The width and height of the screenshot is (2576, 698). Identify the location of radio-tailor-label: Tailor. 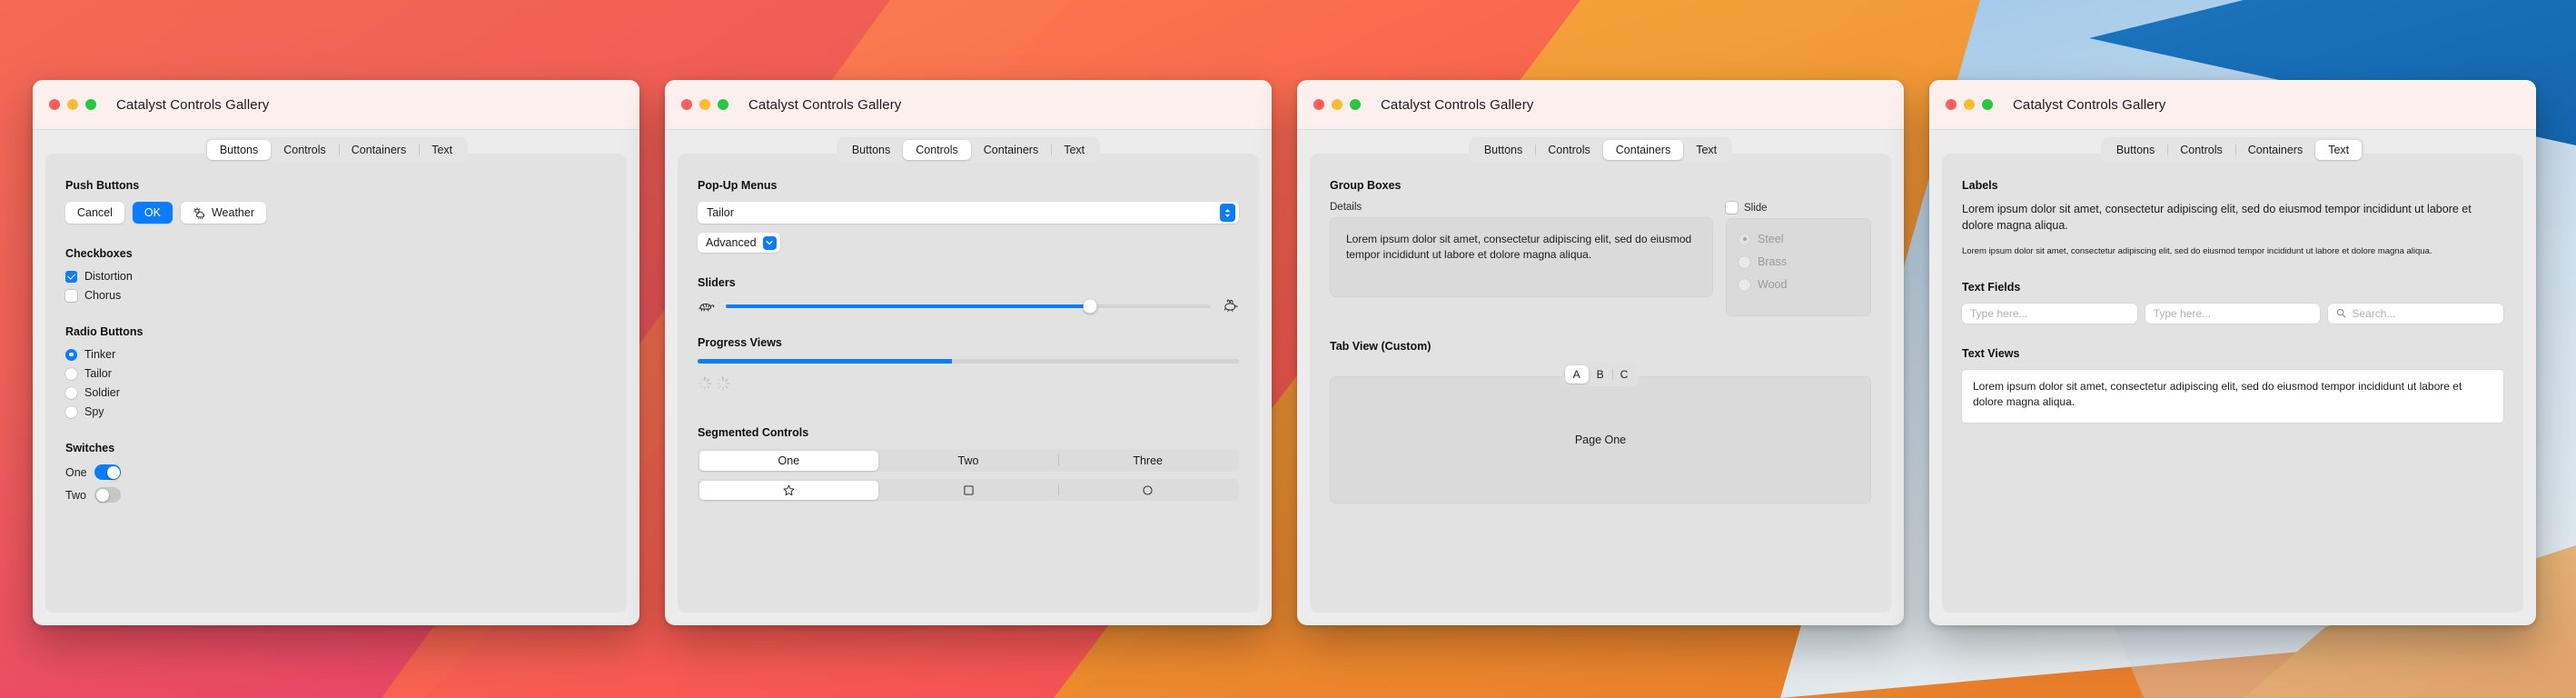
(98, 373).